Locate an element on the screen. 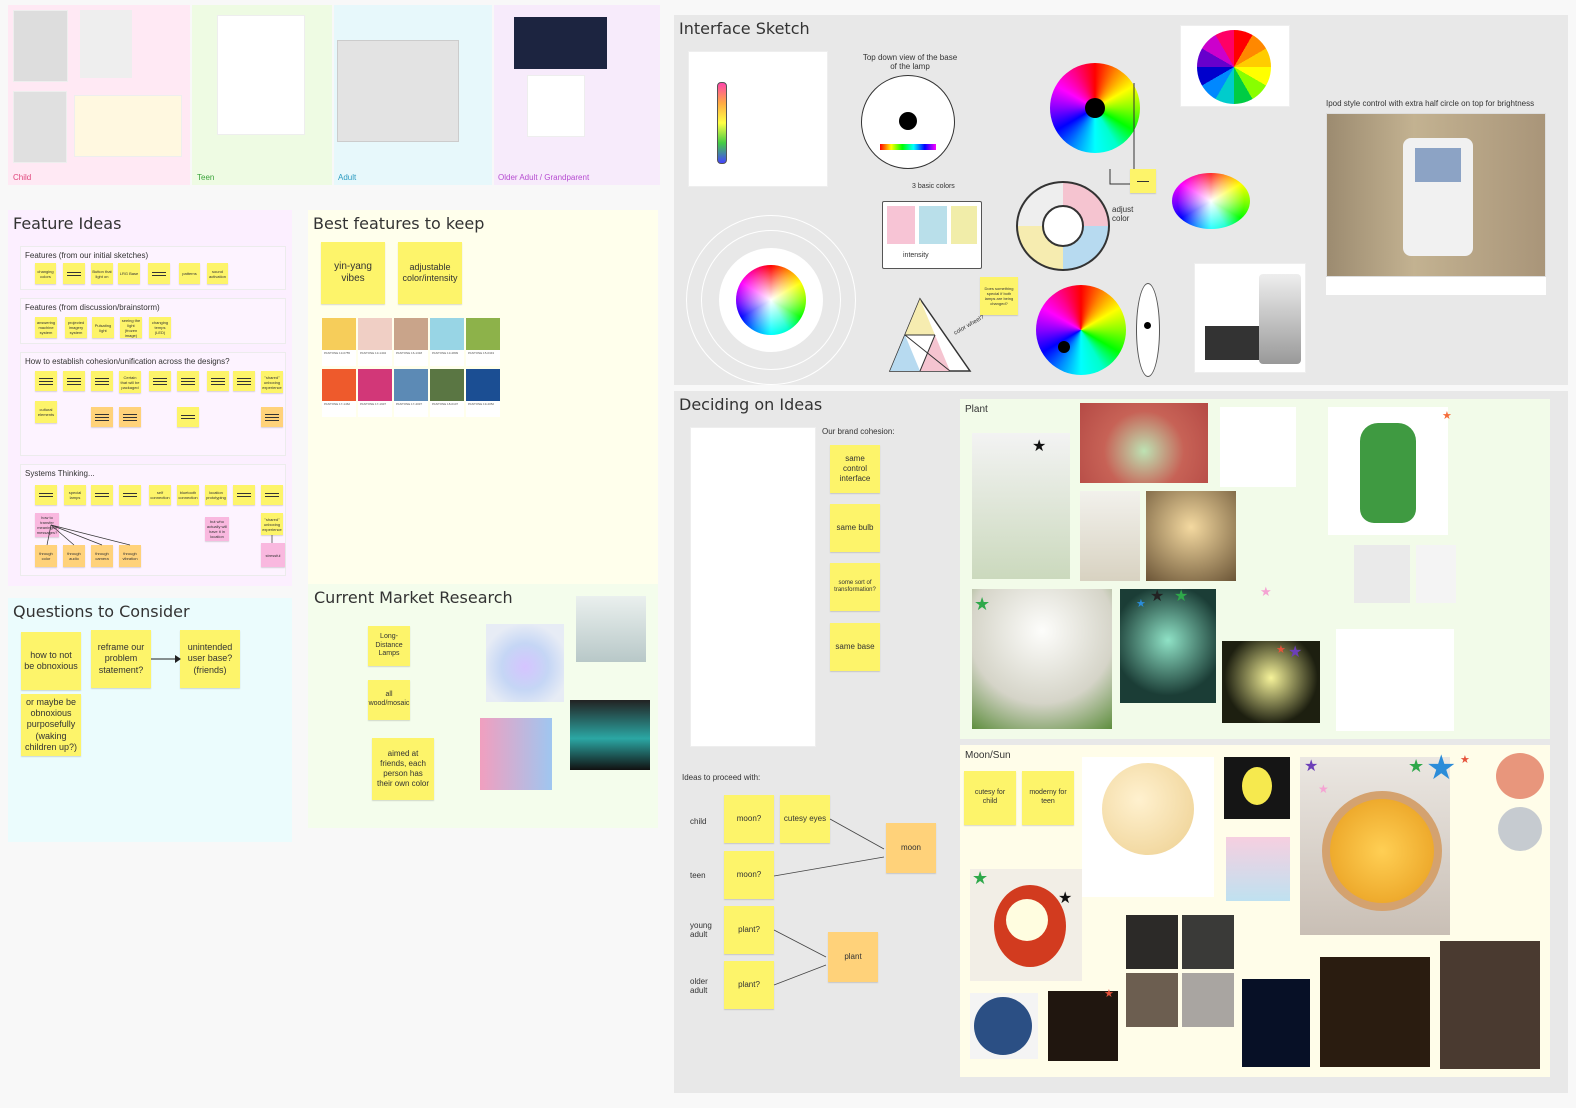 This screenshot has width=1576, height=1108. large-circle-control is located at coordinates (771, 300).